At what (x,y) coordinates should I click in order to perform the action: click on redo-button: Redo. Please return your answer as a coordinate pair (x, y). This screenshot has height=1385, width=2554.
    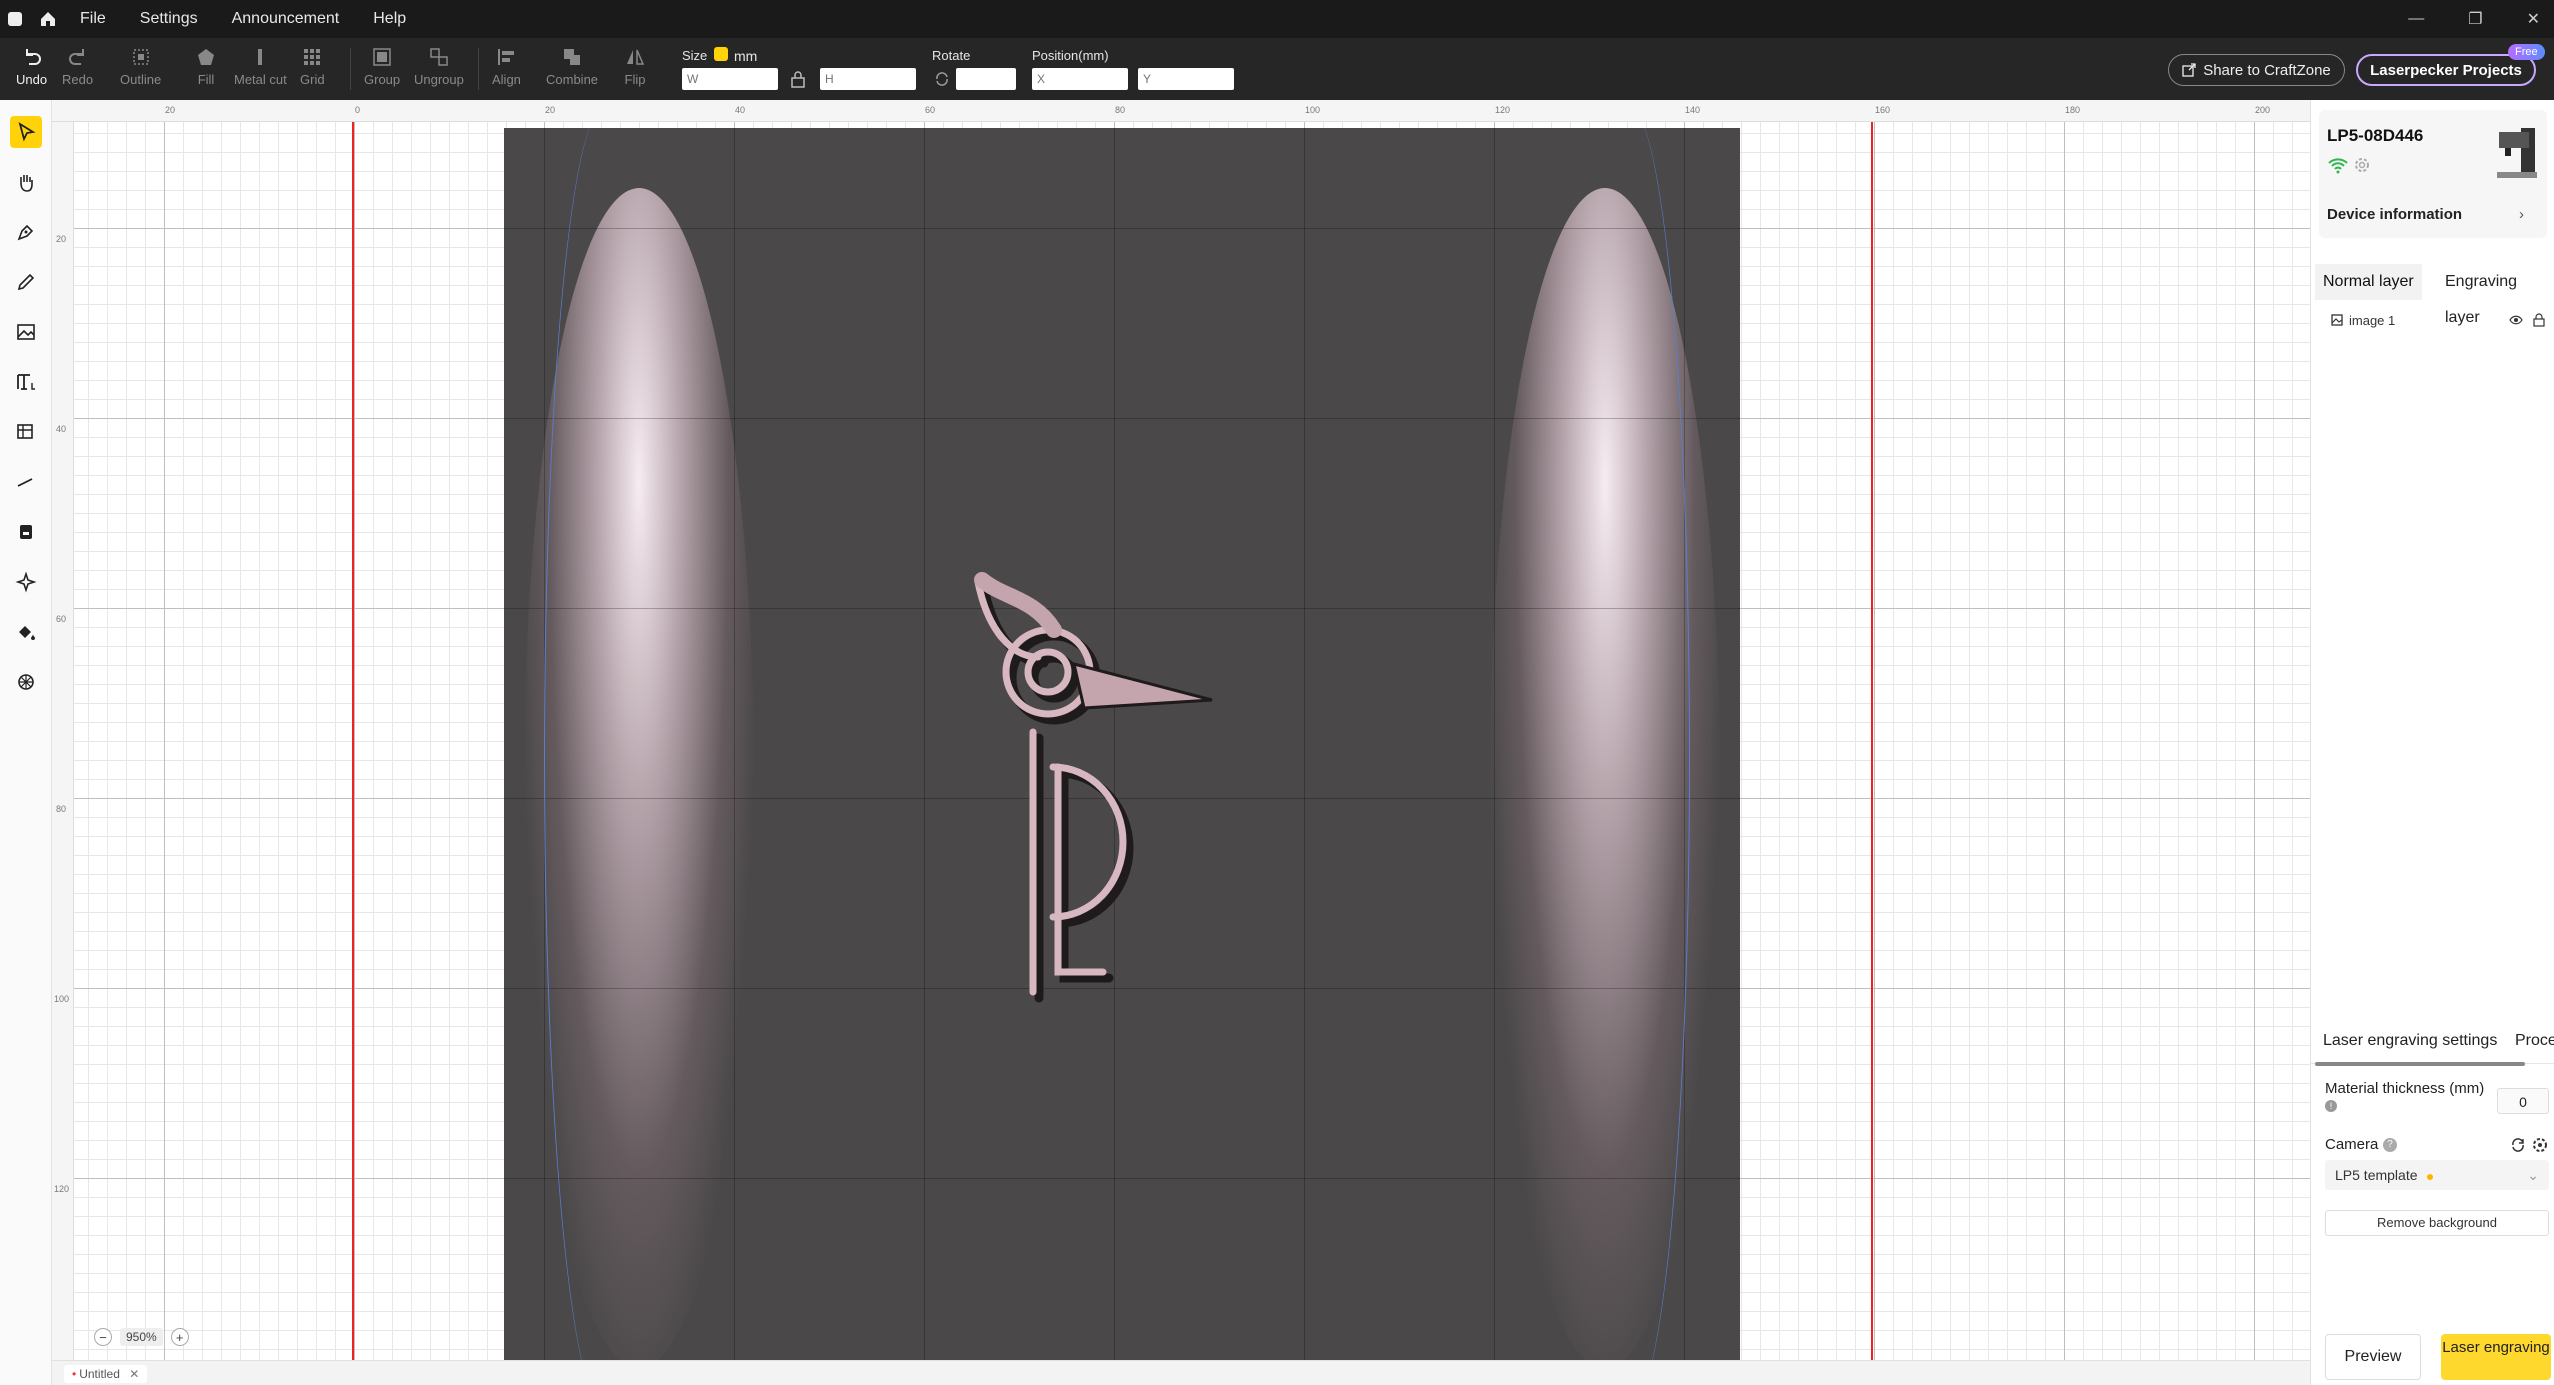
    Looking at the image, I should click on (77, 66).